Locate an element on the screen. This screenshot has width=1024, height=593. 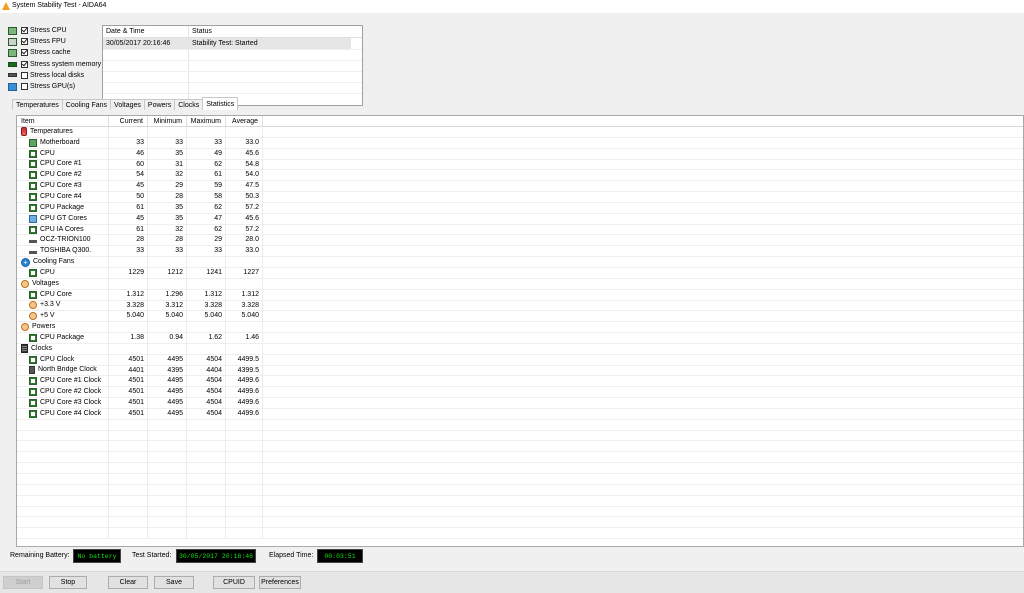
table-row: CPU Package 1.38 0.94 1.62 1.46 is located at coordinates (520, 338).